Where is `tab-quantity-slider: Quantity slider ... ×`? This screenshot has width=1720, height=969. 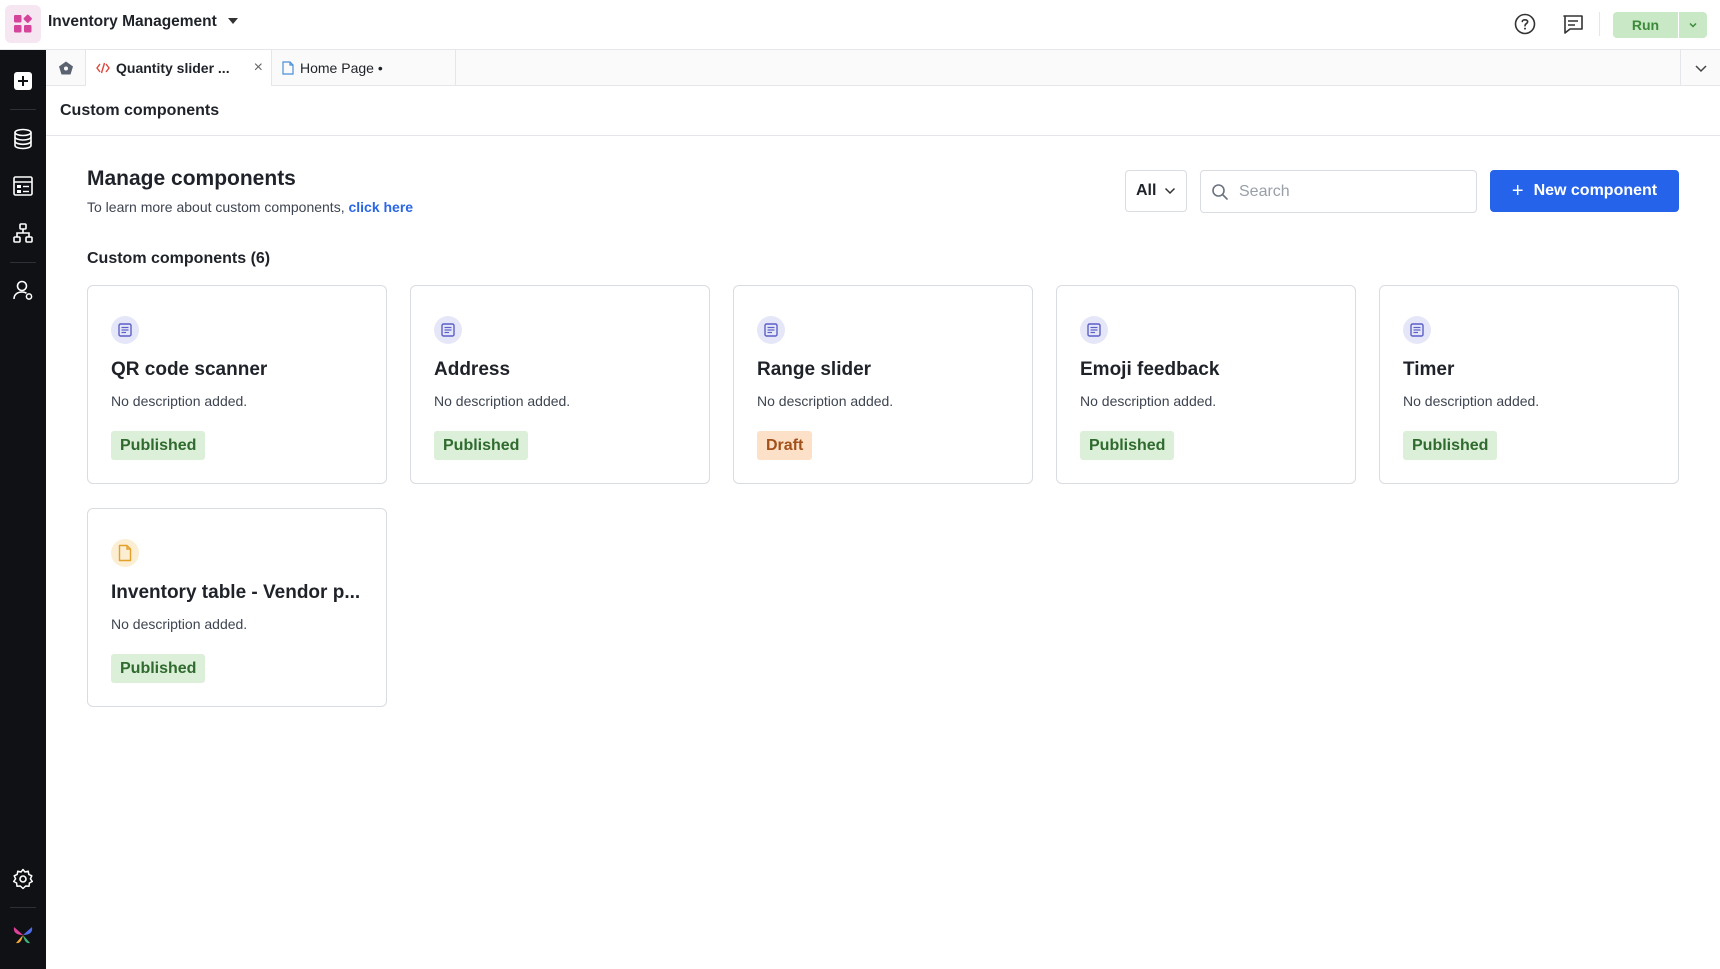
tab-quantity-slider: Quantity slider ... × is located at coordinates (179, 68).